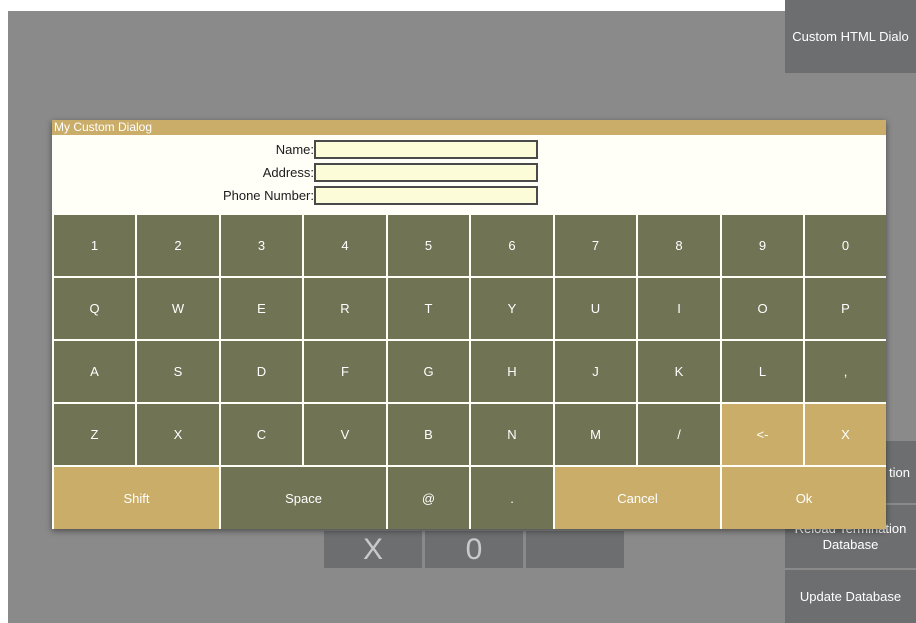 Image resolution: width=916 pixels, height=623 pixels. Describe the element at coordinates (595, 371) in the screenshot. I see `key-j: J` at that location.